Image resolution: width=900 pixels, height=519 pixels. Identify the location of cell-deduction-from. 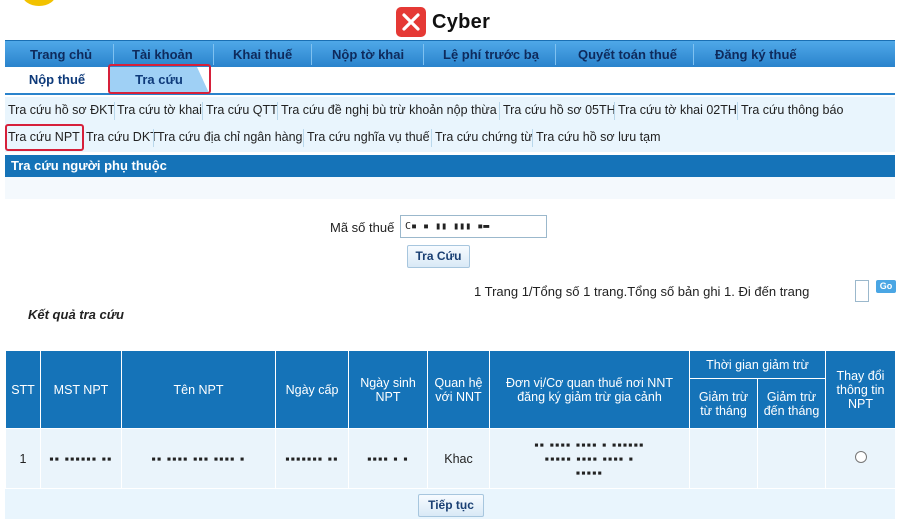
(723, 458).